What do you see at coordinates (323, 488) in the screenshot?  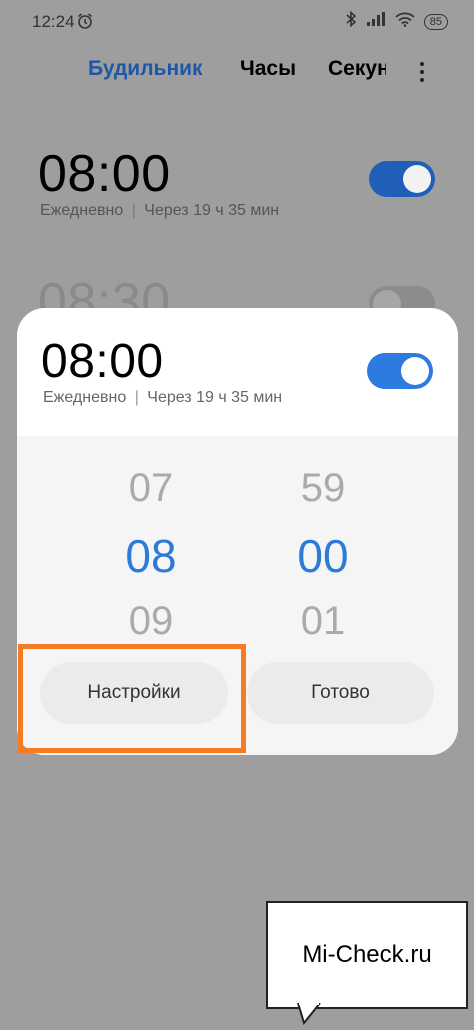 I see `minute-prev: 59` at bounding box center [323, 488].